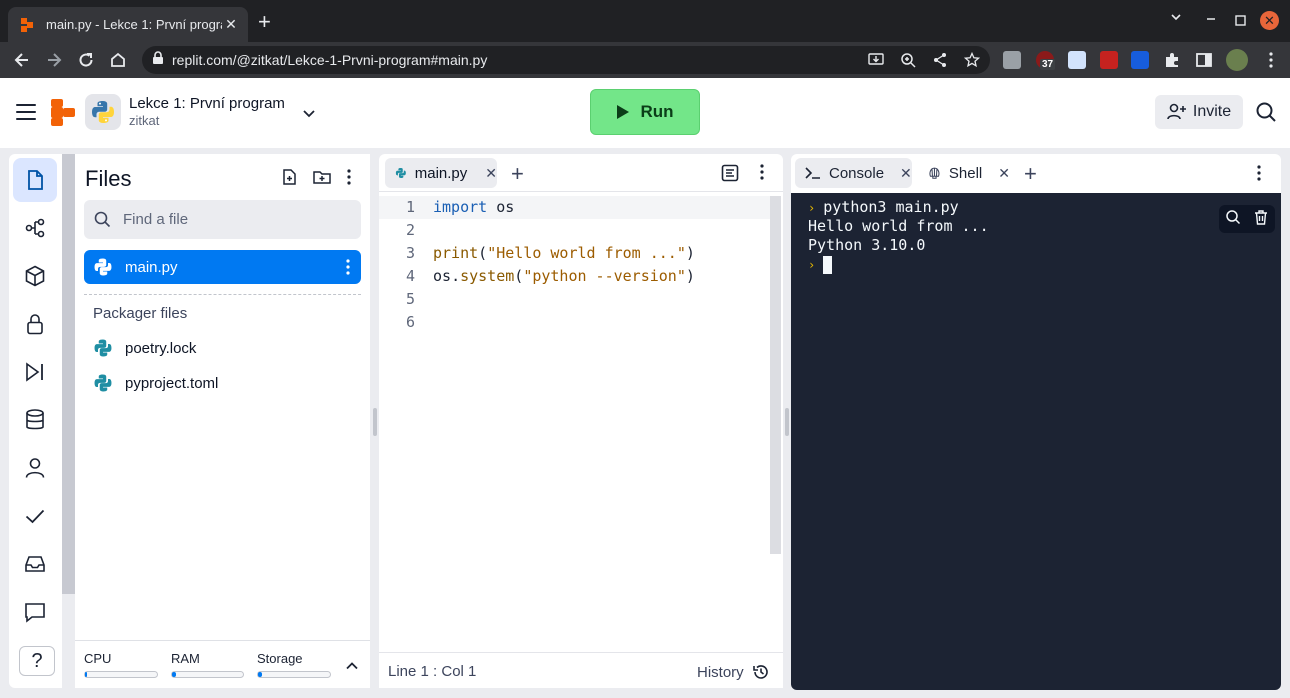 The height and width of the screenshot is (698, 1290). Describe the element at coordinates (1172, 60) in the screenshot. I see `extensions-puzzle-icon` at that location.